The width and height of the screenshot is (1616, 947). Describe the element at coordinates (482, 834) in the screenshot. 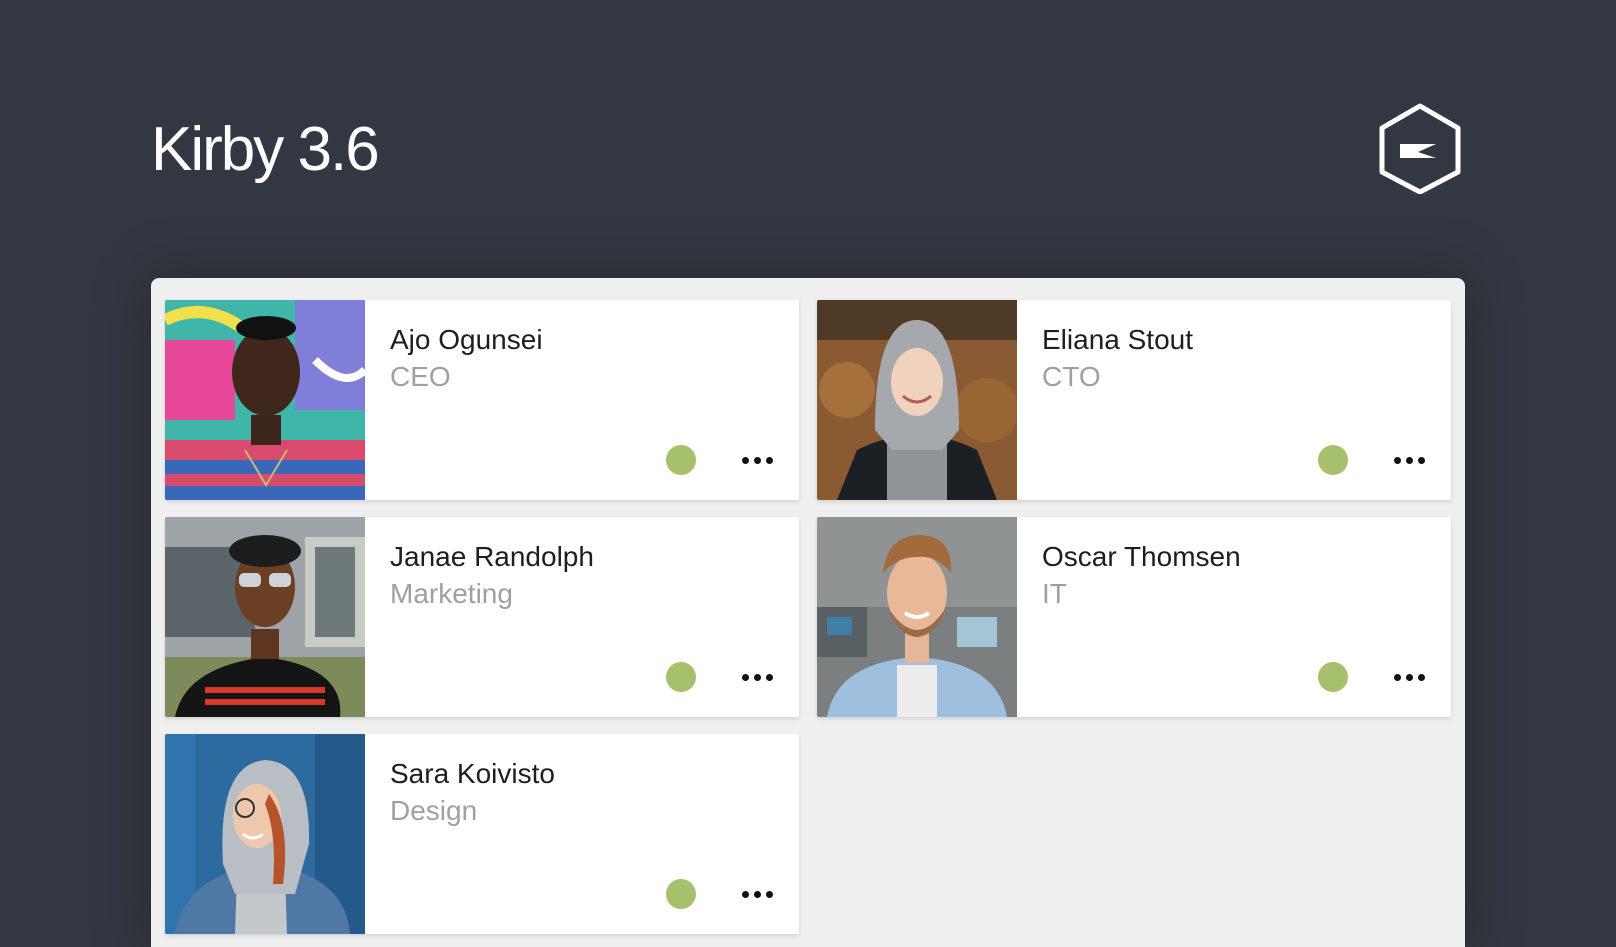

I see `user-card: Sara Koivisto Design` at that location.